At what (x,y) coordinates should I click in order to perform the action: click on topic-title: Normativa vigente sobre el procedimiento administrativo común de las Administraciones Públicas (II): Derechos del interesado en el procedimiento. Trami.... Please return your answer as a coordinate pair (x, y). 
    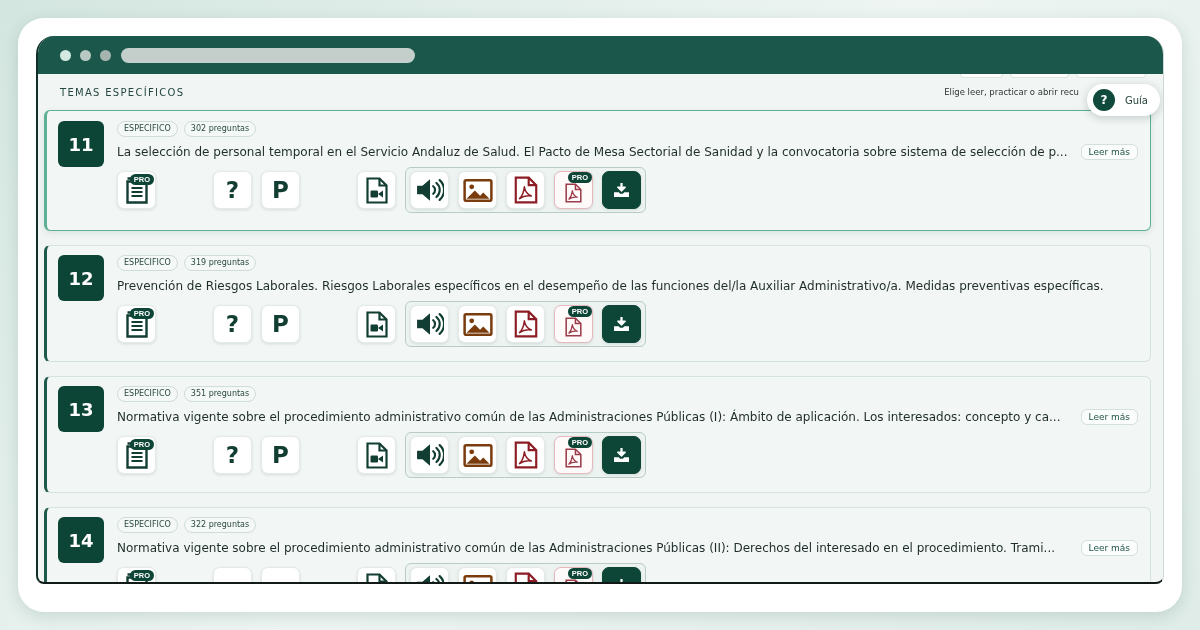
    Looking at the image, I should click on (586, 548).